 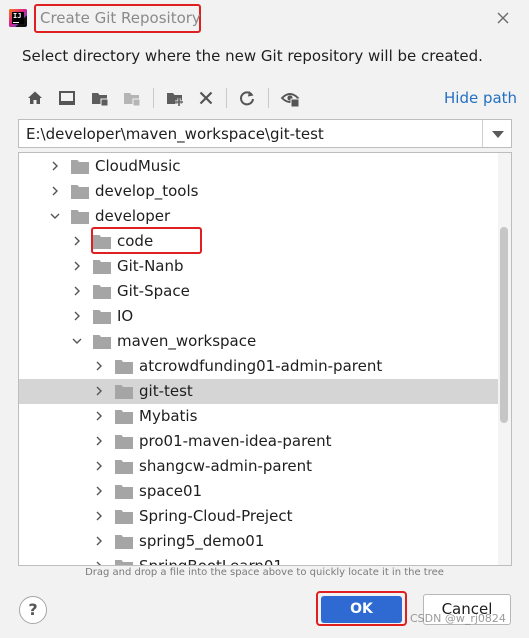 I want to click on file-chooser-toolbar, so click(x=265, y=98).